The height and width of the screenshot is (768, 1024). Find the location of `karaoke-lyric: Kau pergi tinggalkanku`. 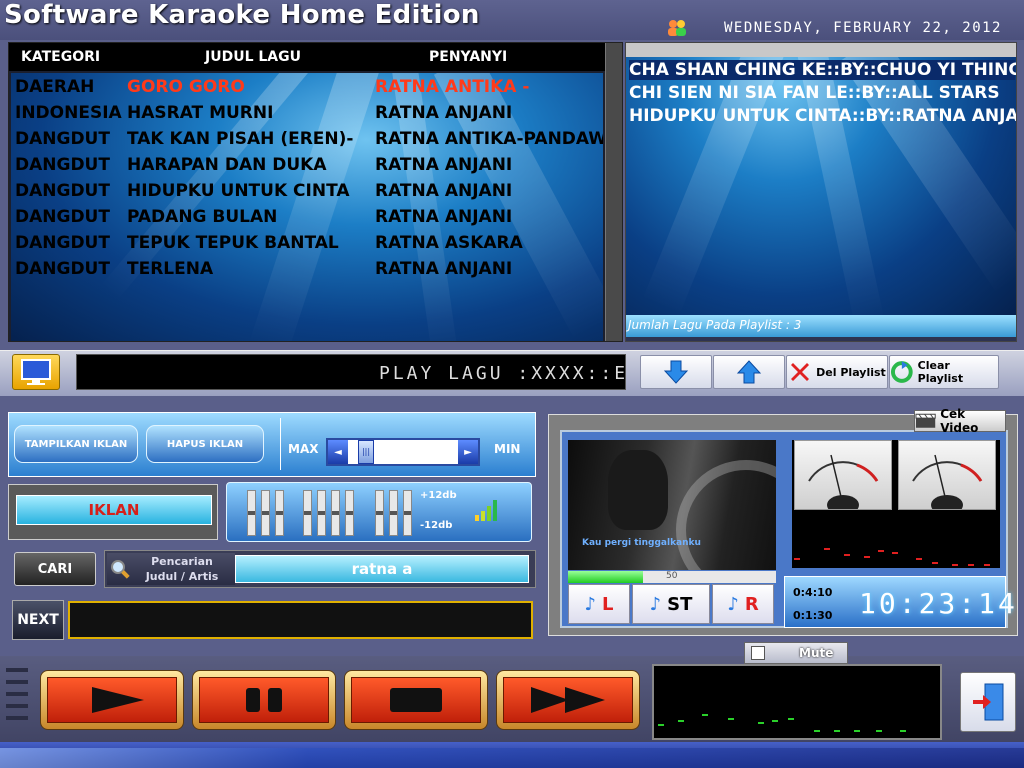

karaoke-lyric: Kau pergi tinggalkanku is located at coordinates (641, 543).